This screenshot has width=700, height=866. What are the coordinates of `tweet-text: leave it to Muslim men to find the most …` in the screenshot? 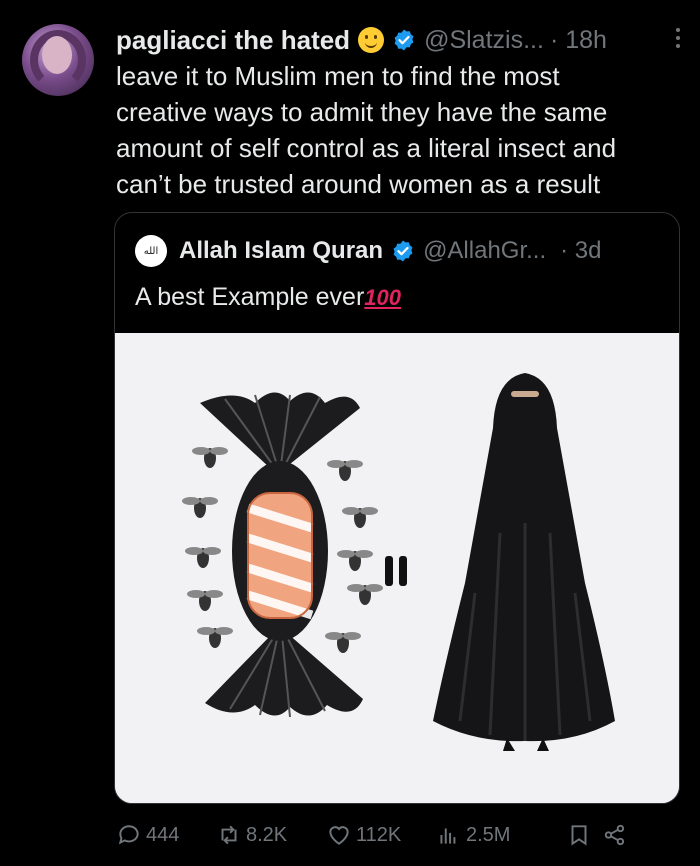 It's located at (401, 130).